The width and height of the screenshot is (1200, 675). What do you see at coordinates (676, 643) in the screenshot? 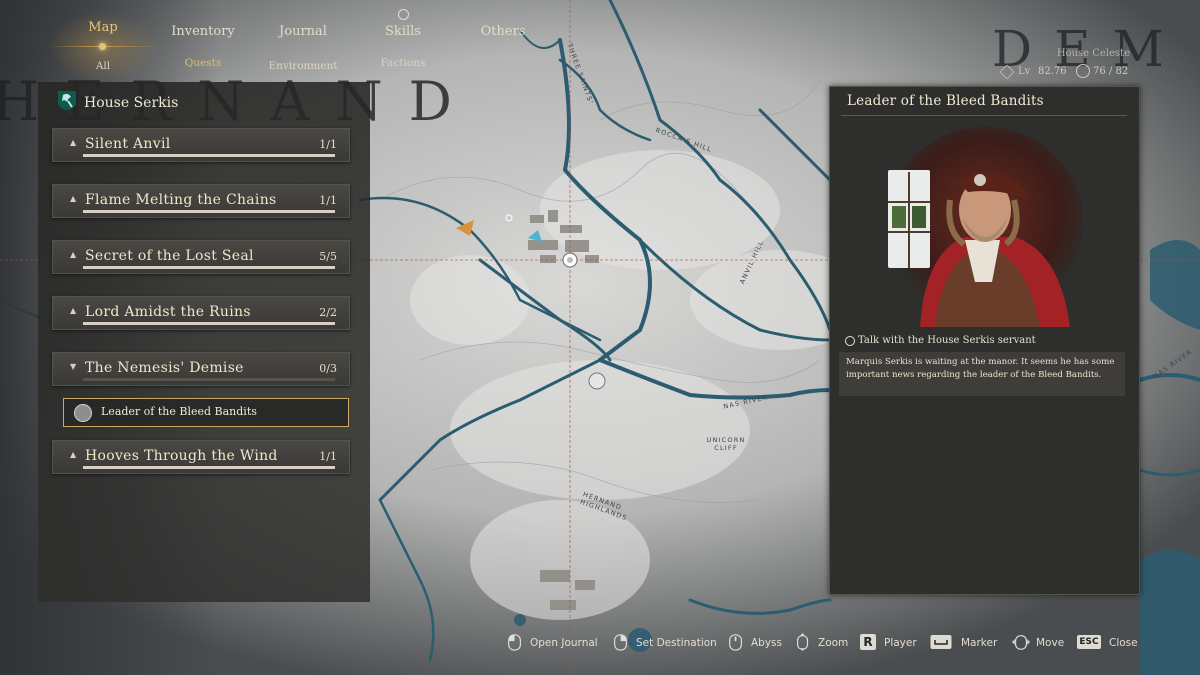
I see `hint-set-destination: Set Destination` at bounding box center [676, 643].